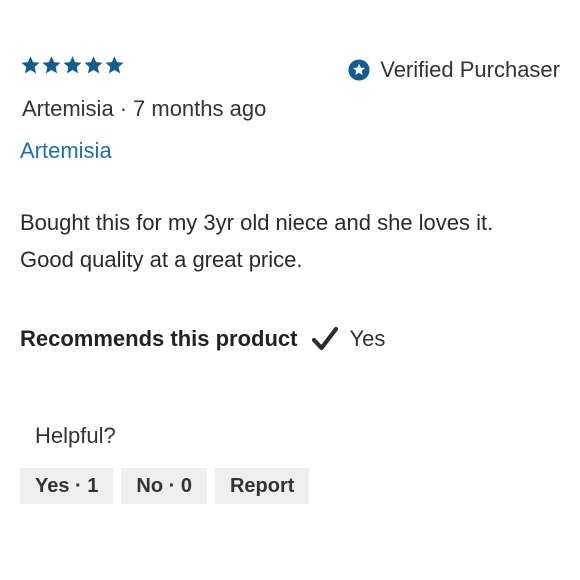 This screenshot has width=580, height=580. I want to click on author-name: Artemisia, so click(68, 108).